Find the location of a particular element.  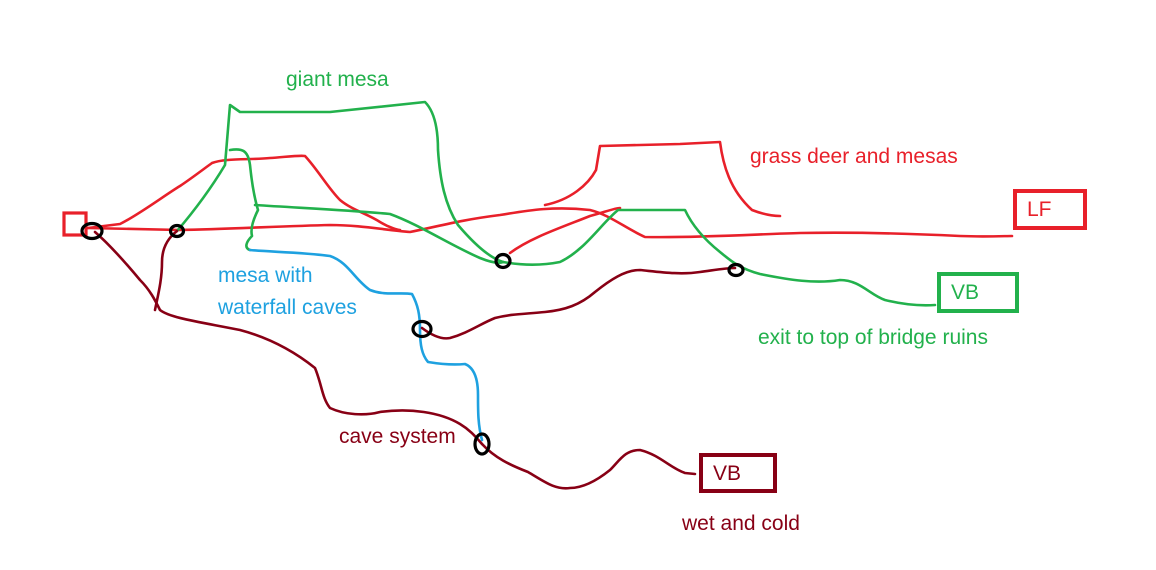

label-mesa-waterfall-line1: mesa with is located at coordinates (265, 275).